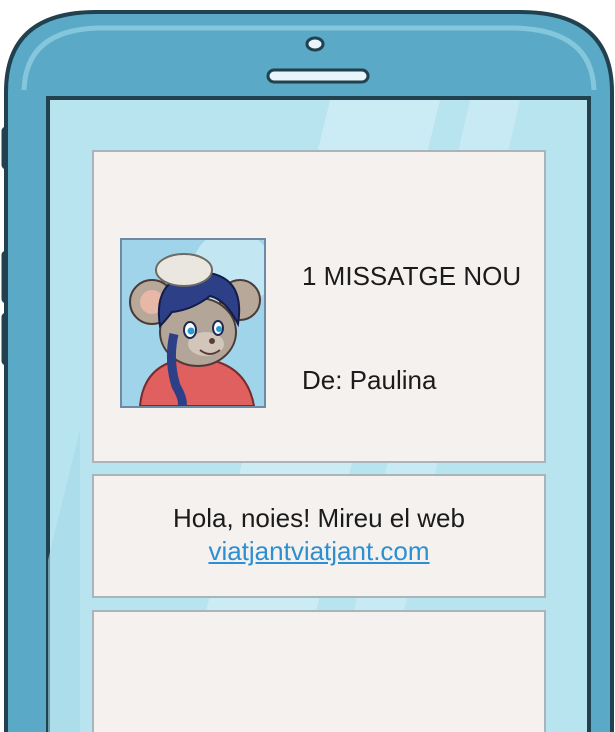  I want to click on website-link: viatjantviatjant.com, so click(318, 551).